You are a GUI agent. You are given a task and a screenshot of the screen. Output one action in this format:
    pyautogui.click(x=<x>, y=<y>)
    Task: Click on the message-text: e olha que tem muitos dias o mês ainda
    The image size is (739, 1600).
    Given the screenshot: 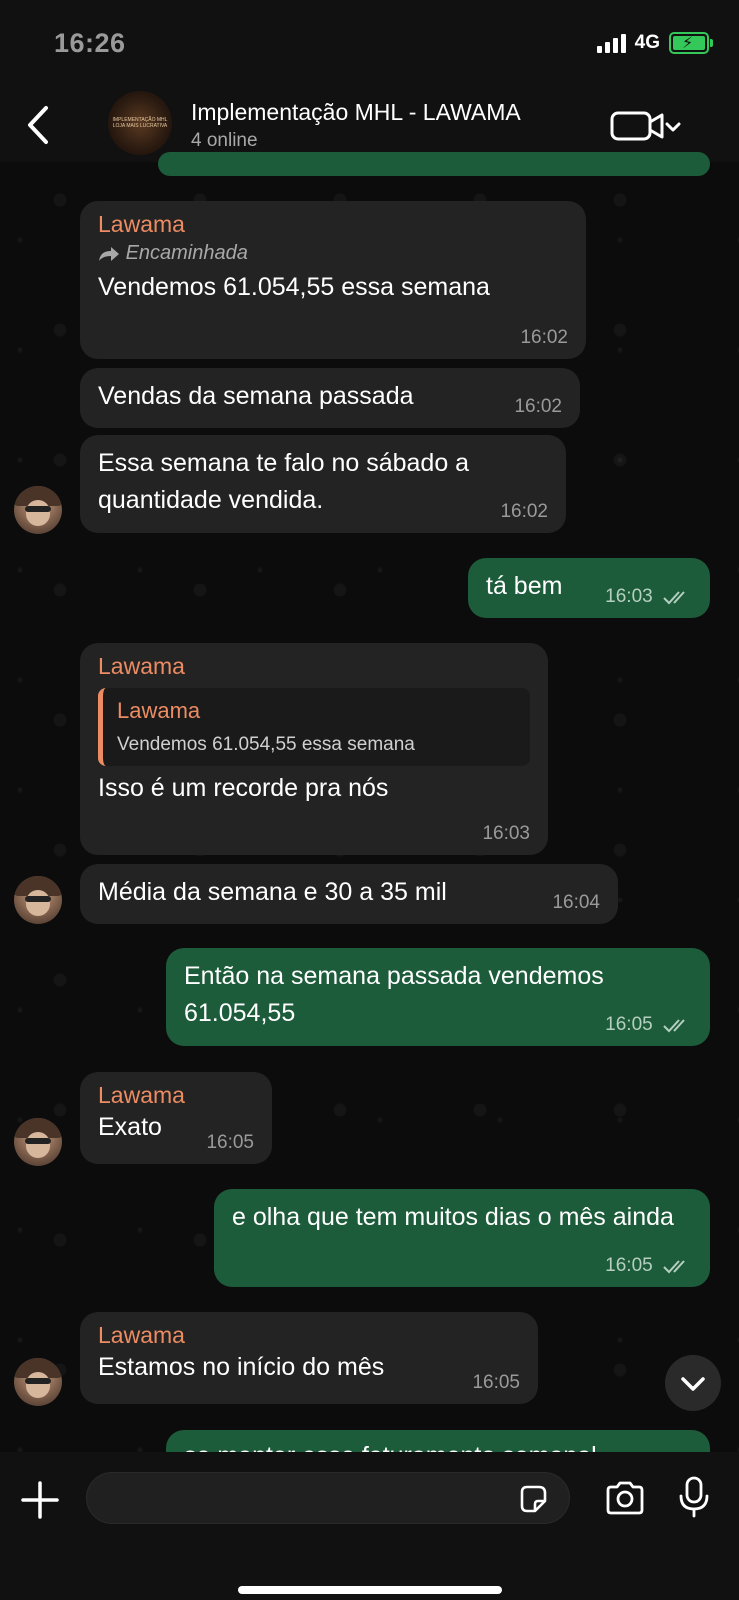 What is the action you would take?
    pyautogui.click(x=453, y=1217)
    